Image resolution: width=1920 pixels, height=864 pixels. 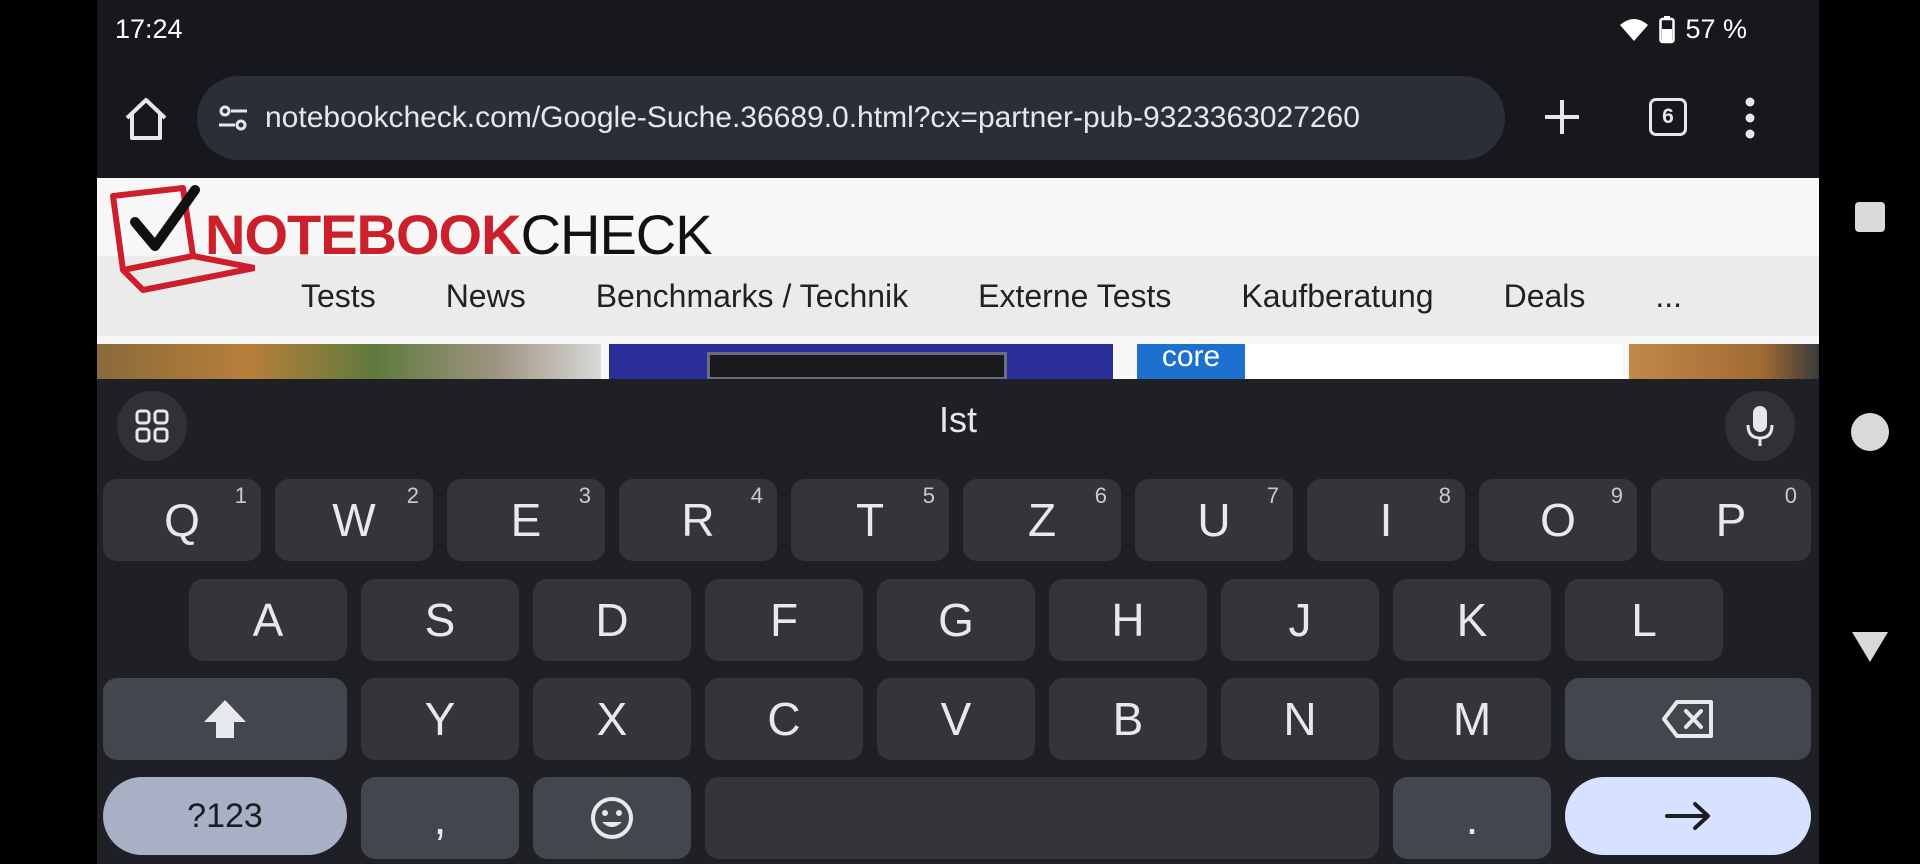 I want to click on key-label: K, so click(x=1472, y=620).